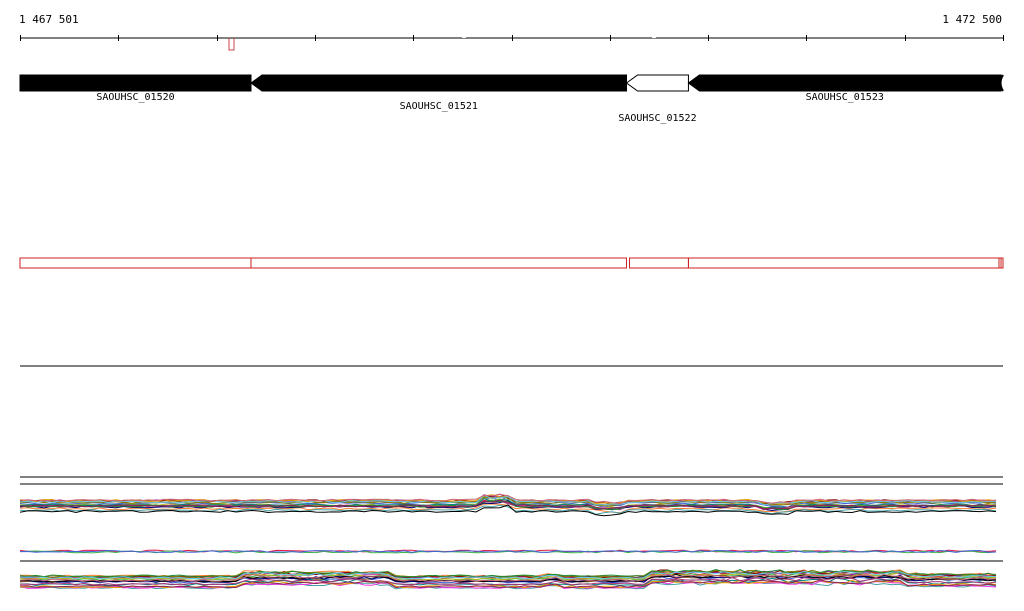  Describe the element at coordinates (508, 551) in the screenshot. I see `signal-line-bundle-middle` at that location.